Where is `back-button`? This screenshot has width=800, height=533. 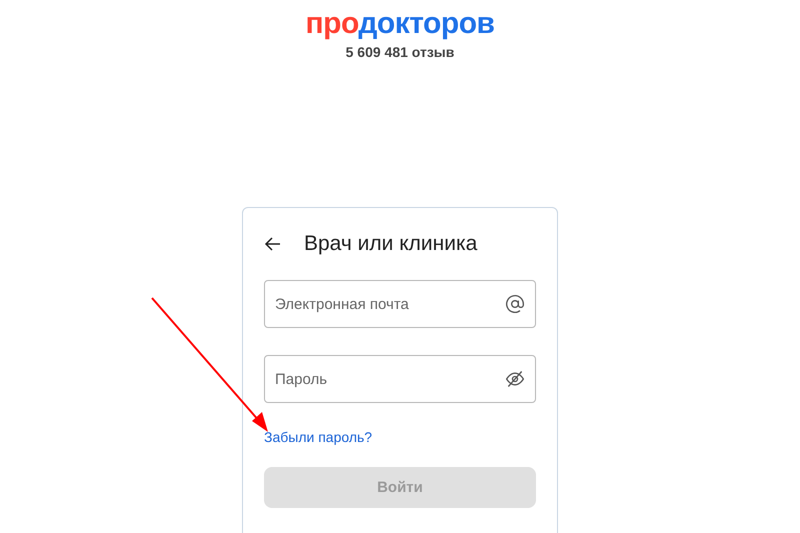 back-button is located at coordinates (273, 244).